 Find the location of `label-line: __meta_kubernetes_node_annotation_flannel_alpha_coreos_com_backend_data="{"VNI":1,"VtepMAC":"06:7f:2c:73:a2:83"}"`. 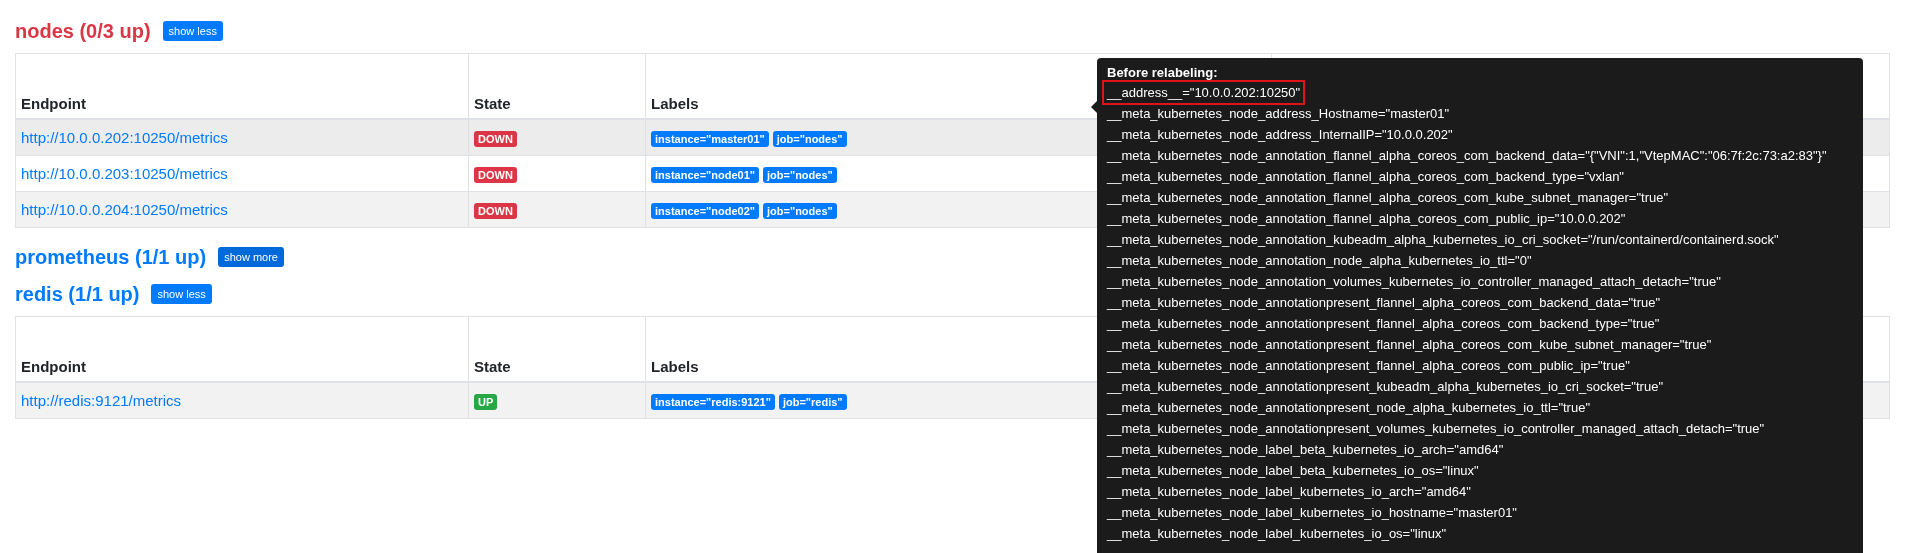

label-line: __meta_kubernetes_node_annotation_flannel_alpha_coreos_com_backend_data="{"VNI":1,"VtepMAC":"06:7f:2c:73:a2:83"}" is located at coordinates (1466, 156).